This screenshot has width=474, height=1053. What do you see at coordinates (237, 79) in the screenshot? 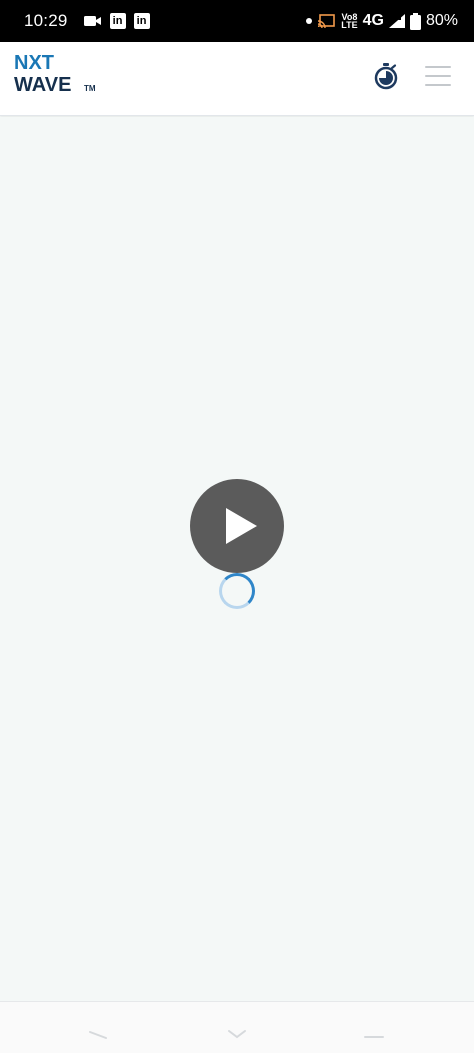
I see `app-header: NXT WAVE TM` at bounding box center [237, 79].